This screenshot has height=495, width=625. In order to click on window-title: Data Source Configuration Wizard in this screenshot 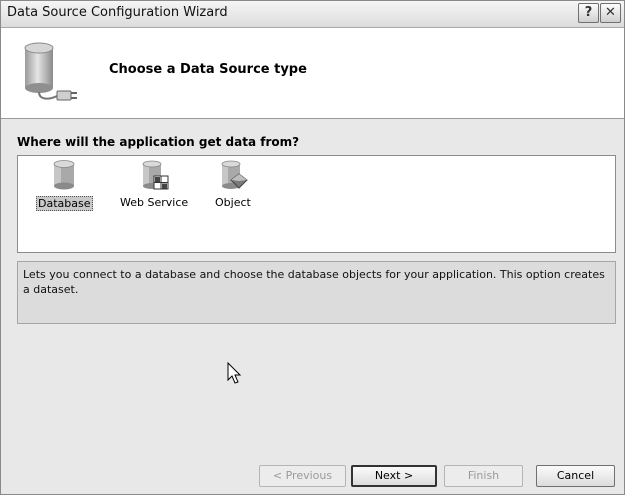, I will do `click(117, 12)`.